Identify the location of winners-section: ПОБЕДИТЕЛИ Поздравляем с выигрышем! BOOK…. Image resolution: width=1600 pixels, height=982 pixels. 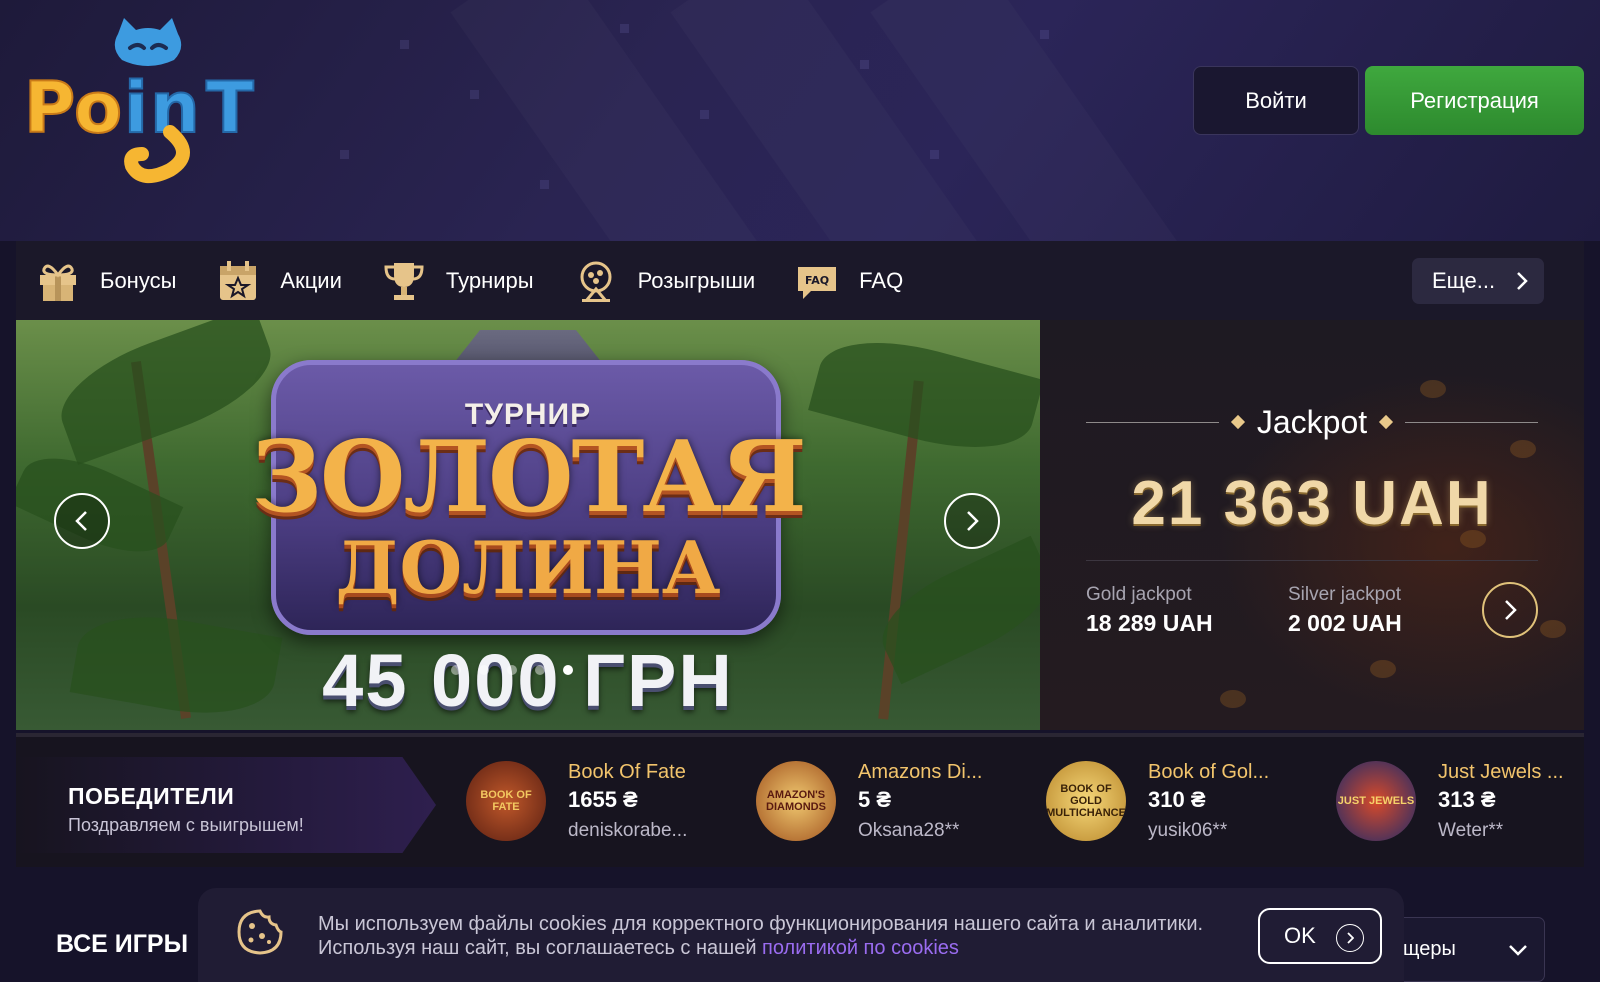
(800, 802).